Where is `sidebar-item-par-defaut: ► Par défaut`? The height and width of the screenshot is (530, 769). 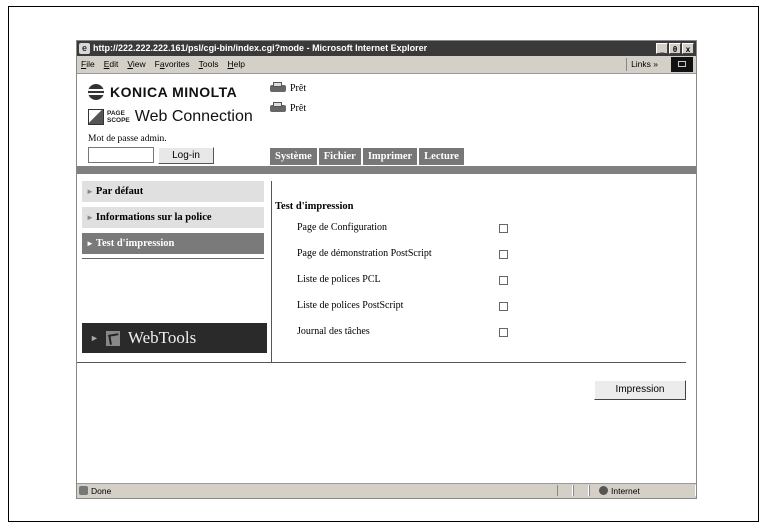
sidebar-item-par-defaut: ► Par défaut is located at coordinates (173, 191).